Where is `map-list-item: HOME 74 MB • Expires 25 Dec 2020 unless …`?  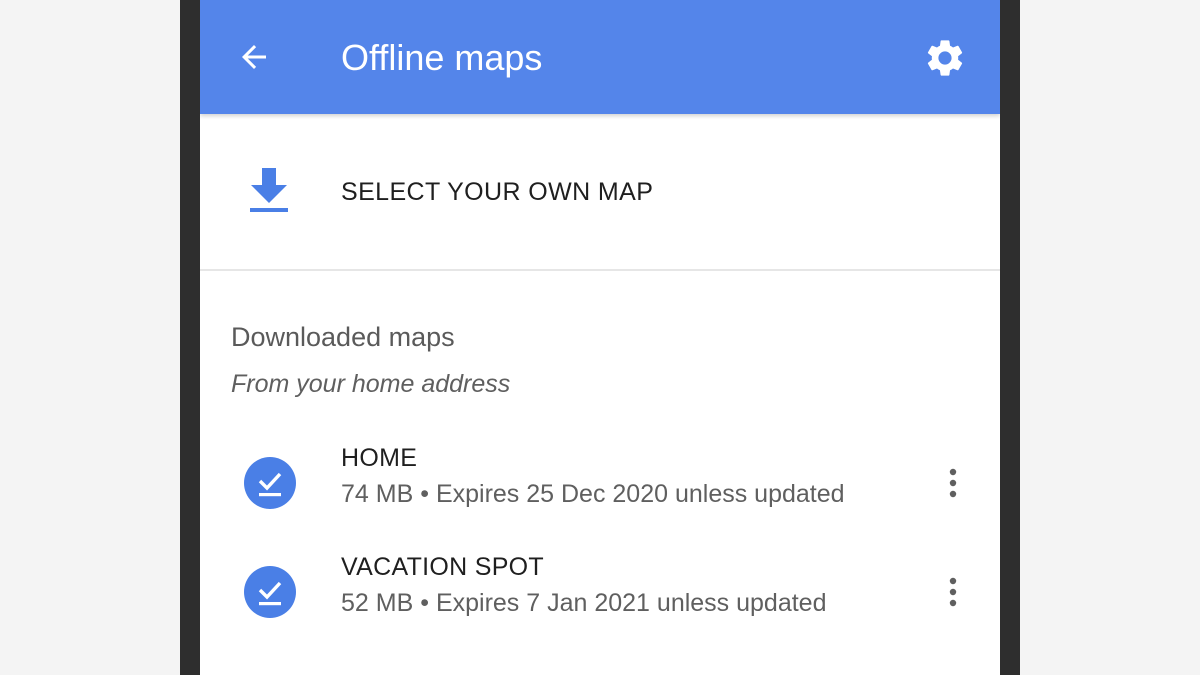 map-list-item: HOME 74 MB • Expires 25 Dec 2020 unless … is located at coordinates (600, 498).